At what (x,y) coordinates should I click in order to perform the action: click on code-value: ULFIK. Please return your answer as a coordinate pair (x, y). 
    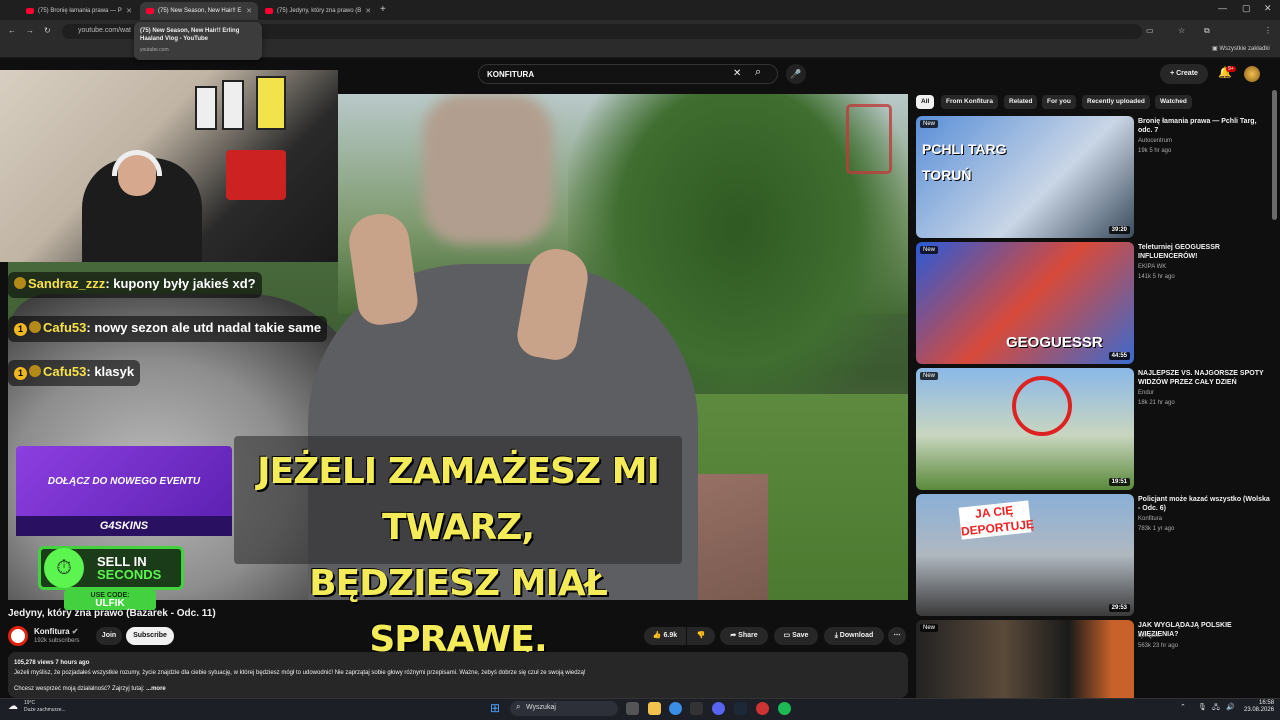
    Looking at the image, I should click on (110, 603).